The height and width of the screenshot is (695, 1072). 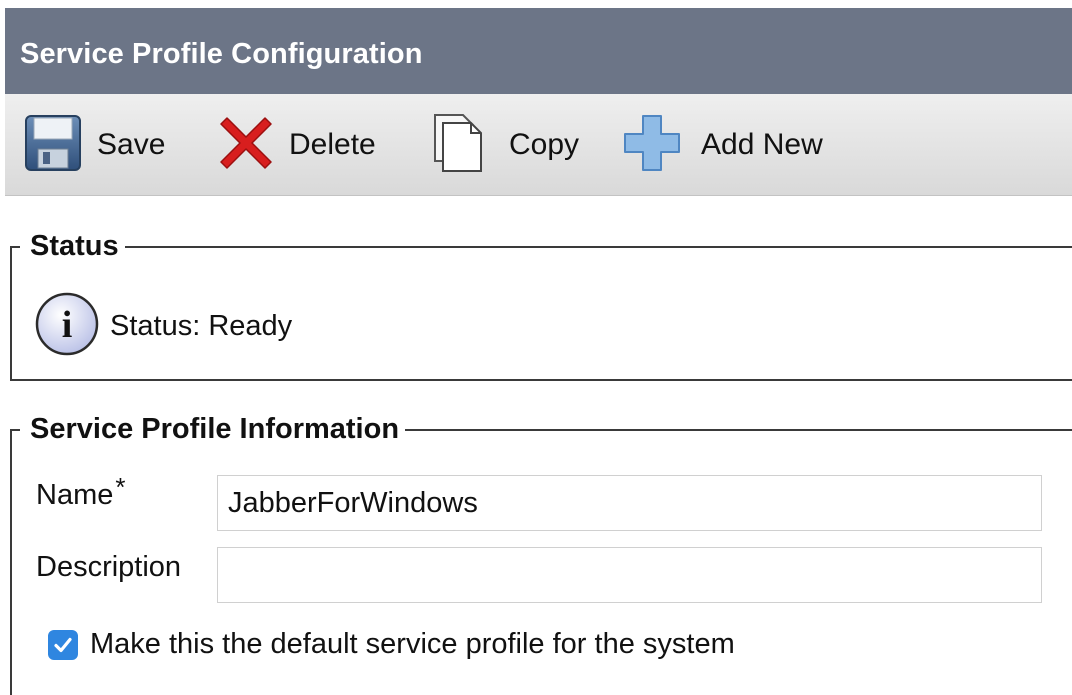 I want to click on checkmark-icon, so click(x=63, y=644).